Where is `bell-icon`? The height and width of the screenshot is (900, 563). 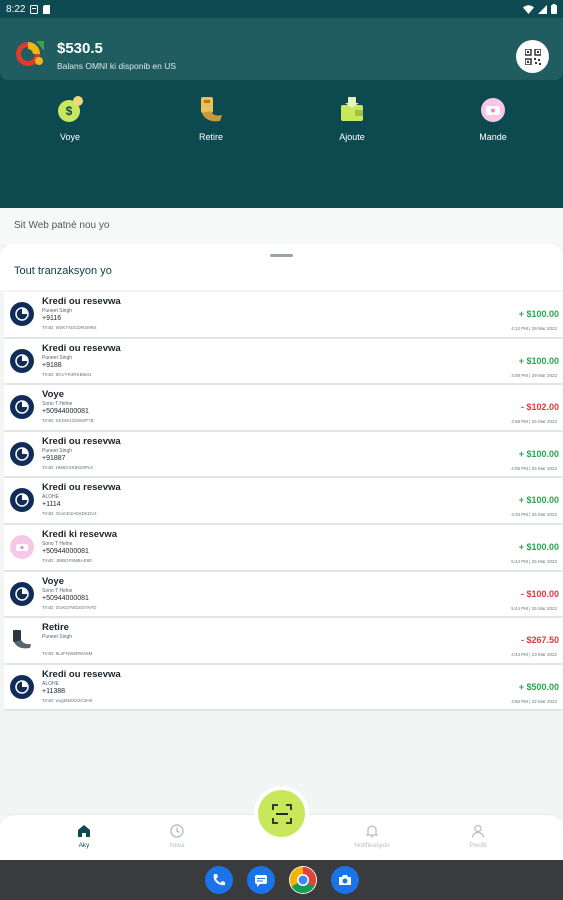 bell-icon is located at coordinates (372, 831).